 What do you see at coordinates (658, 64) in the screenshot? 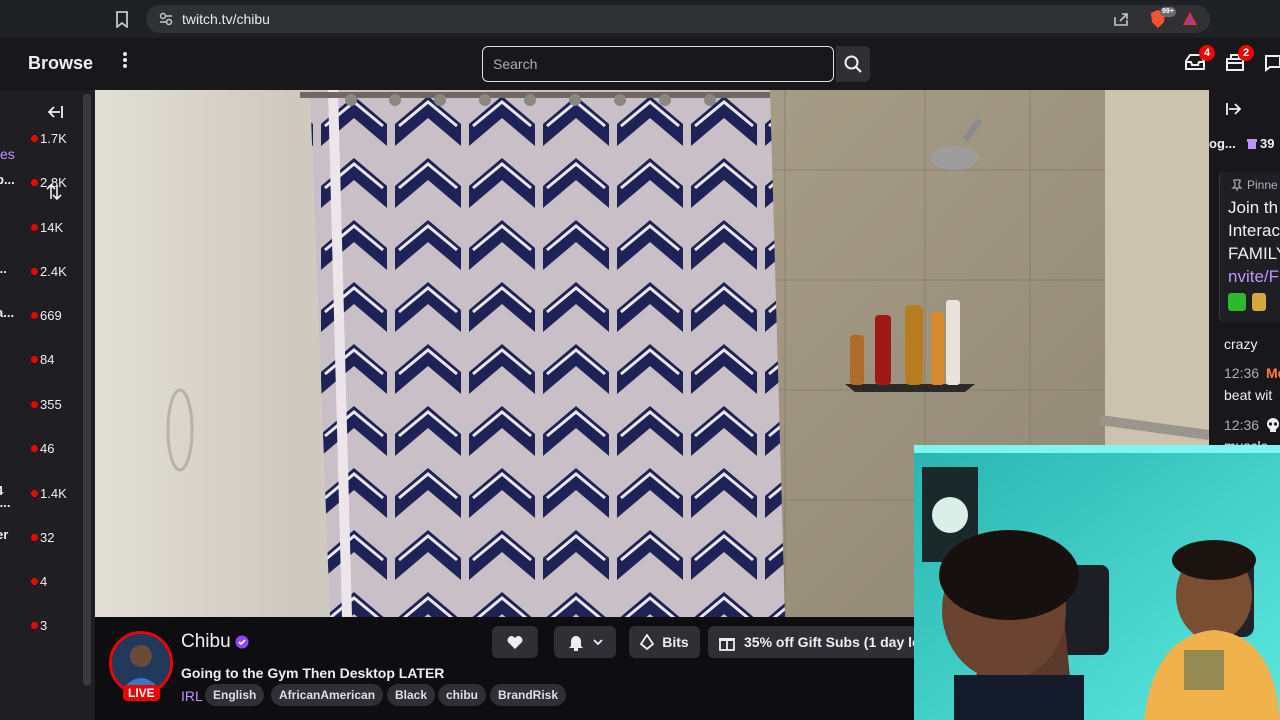
I see `search-input` at bounding box center [658, 64].